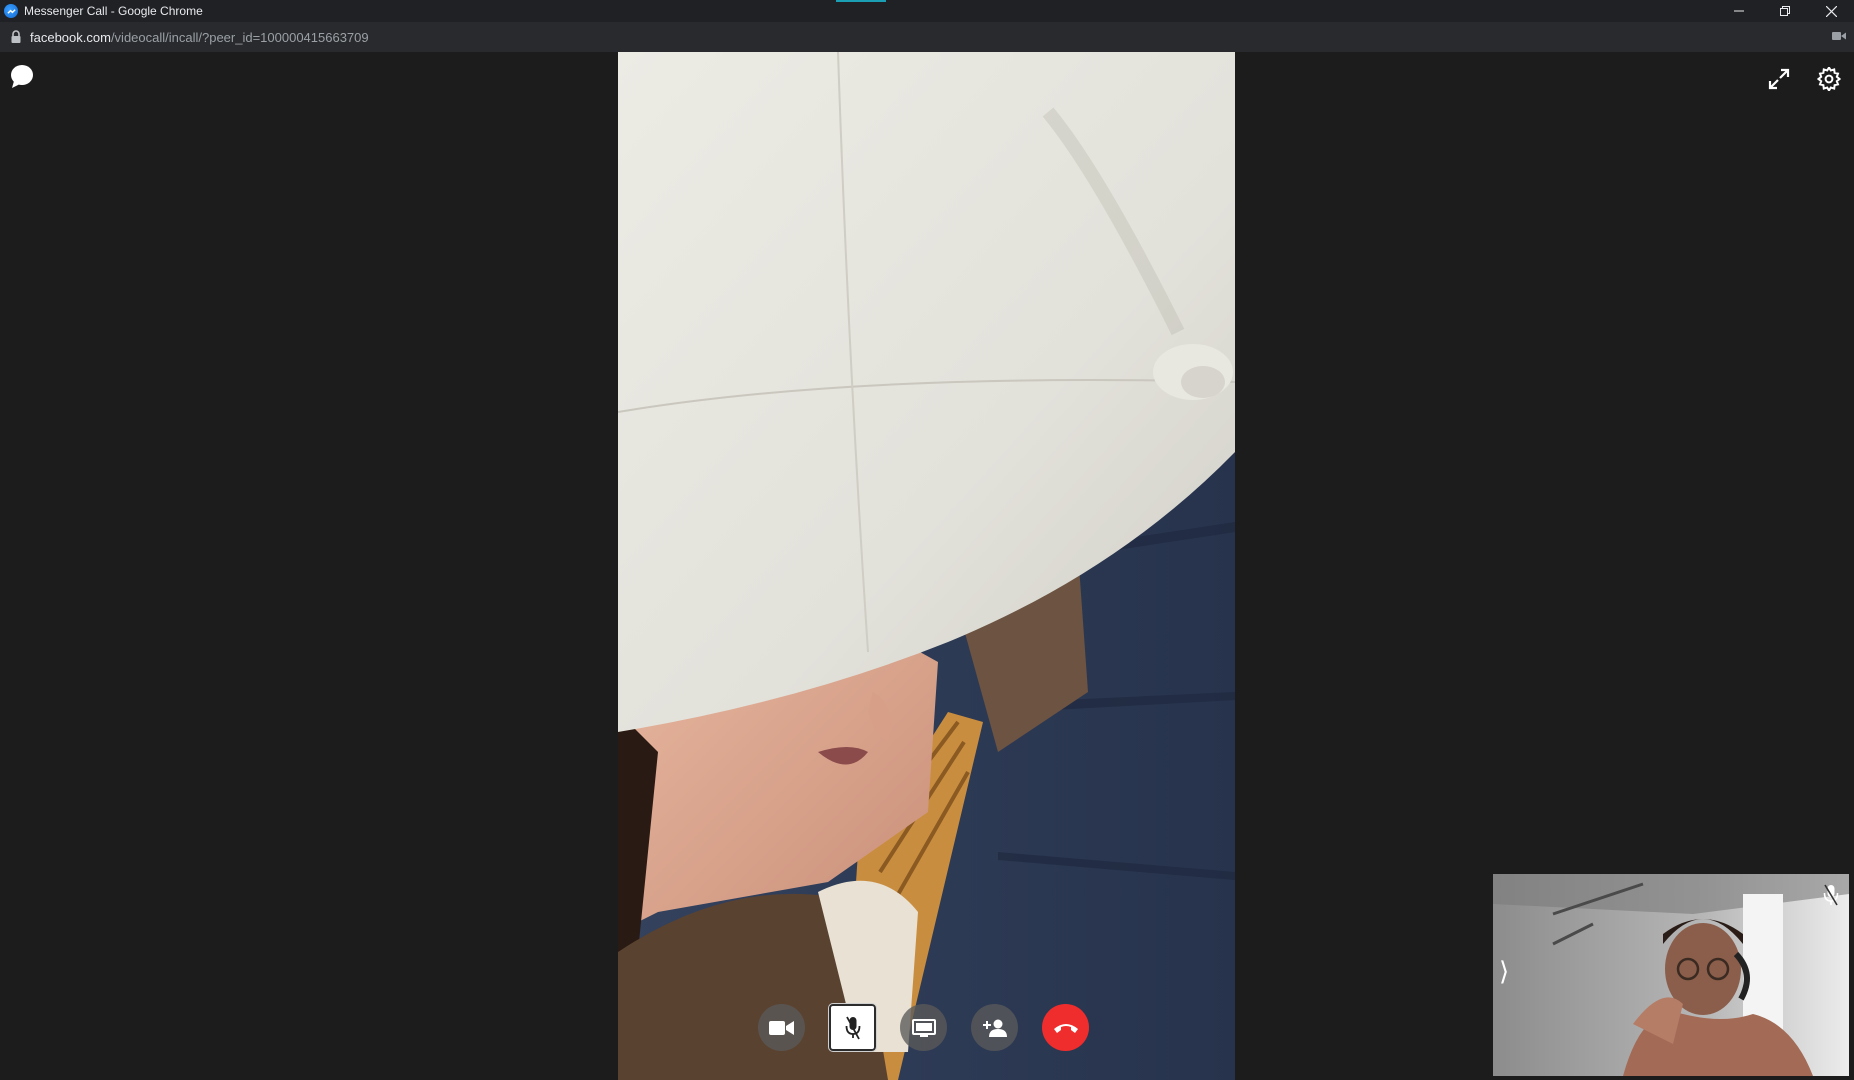 The width and height of the screenshot is (1854, 1080). I want to click on self-video-image, so click(1671, 975).